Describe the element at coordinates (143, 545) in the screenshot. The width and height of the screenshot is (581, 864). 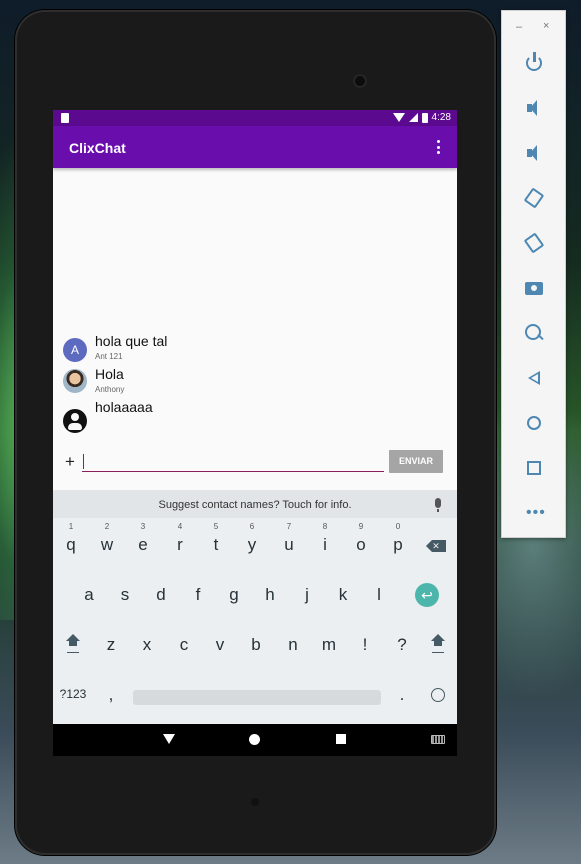
I see `key-e: 3e` at that location.